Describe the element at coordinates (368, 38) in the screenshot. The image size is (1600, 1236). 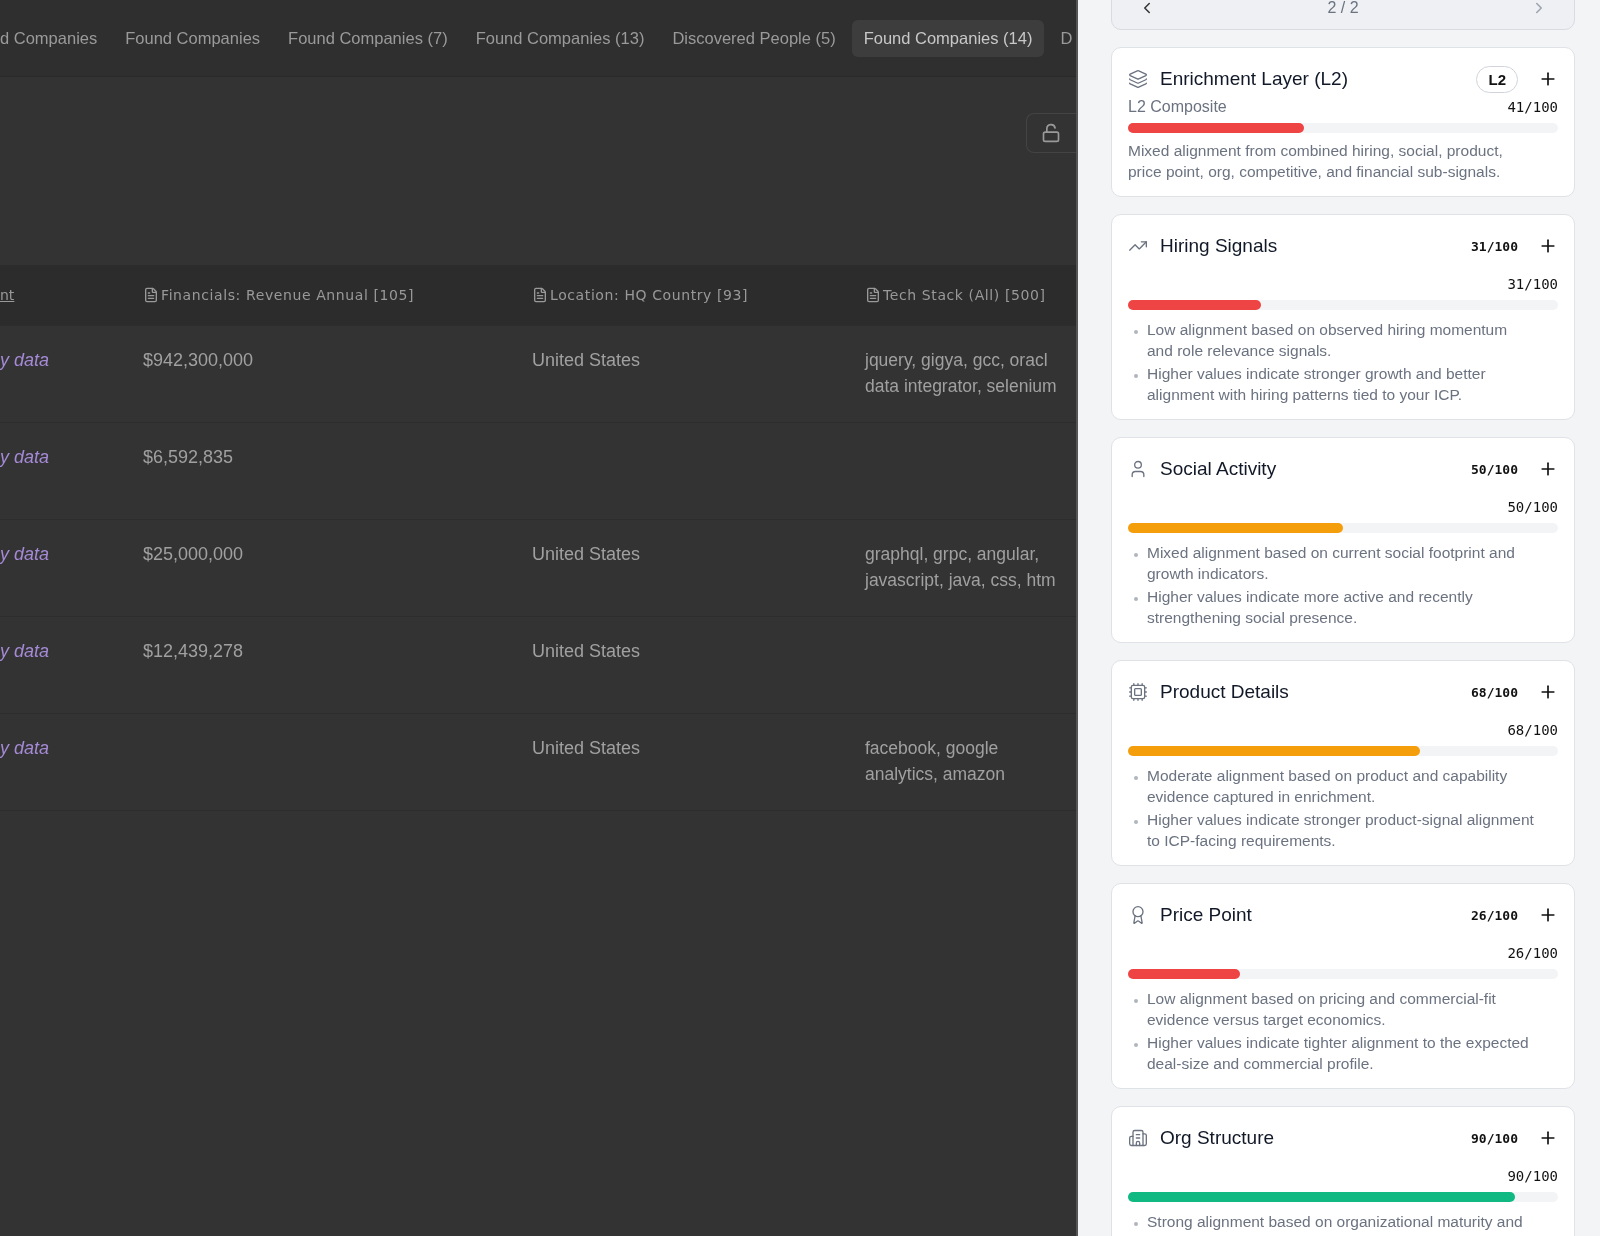
I see `tab: Found Companies (7)` at that location.